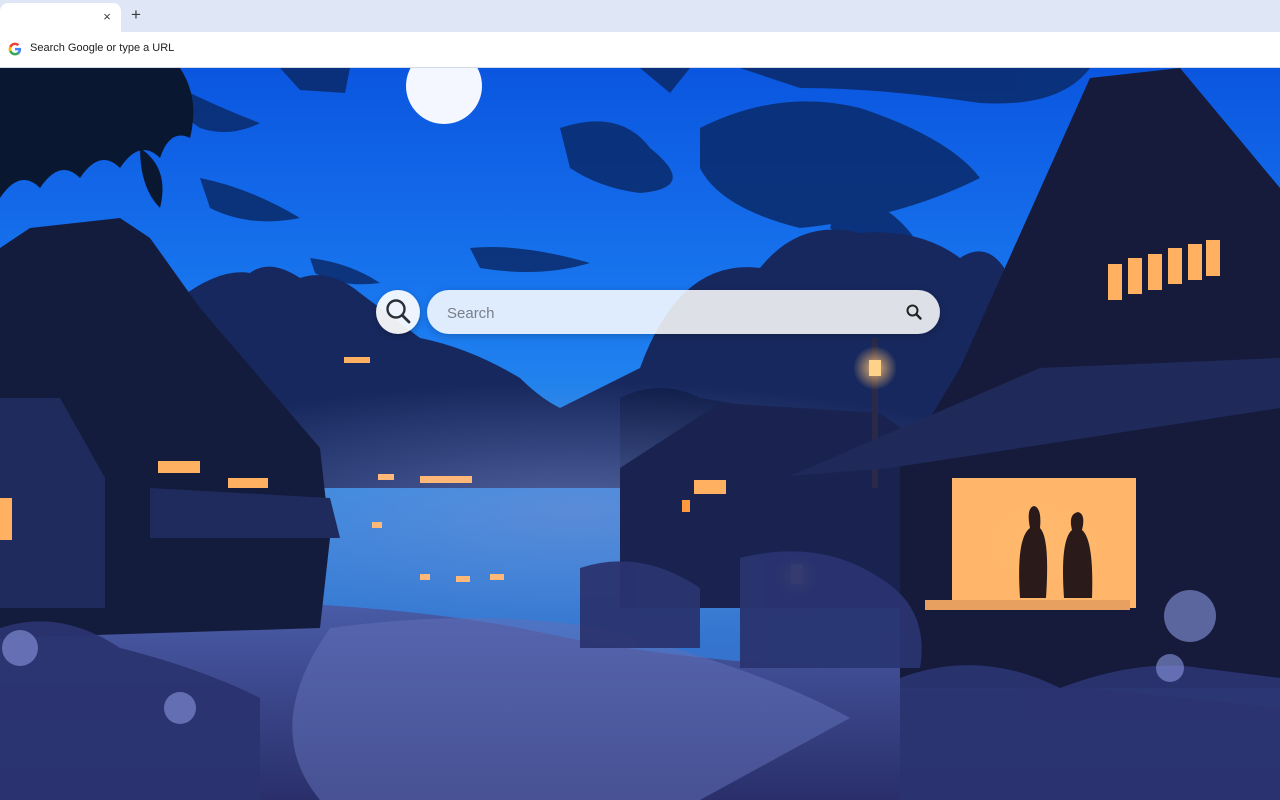  Describe the element at coordinates (136, 15) in the screenshot. I see `new-tab-button: +` at that location.